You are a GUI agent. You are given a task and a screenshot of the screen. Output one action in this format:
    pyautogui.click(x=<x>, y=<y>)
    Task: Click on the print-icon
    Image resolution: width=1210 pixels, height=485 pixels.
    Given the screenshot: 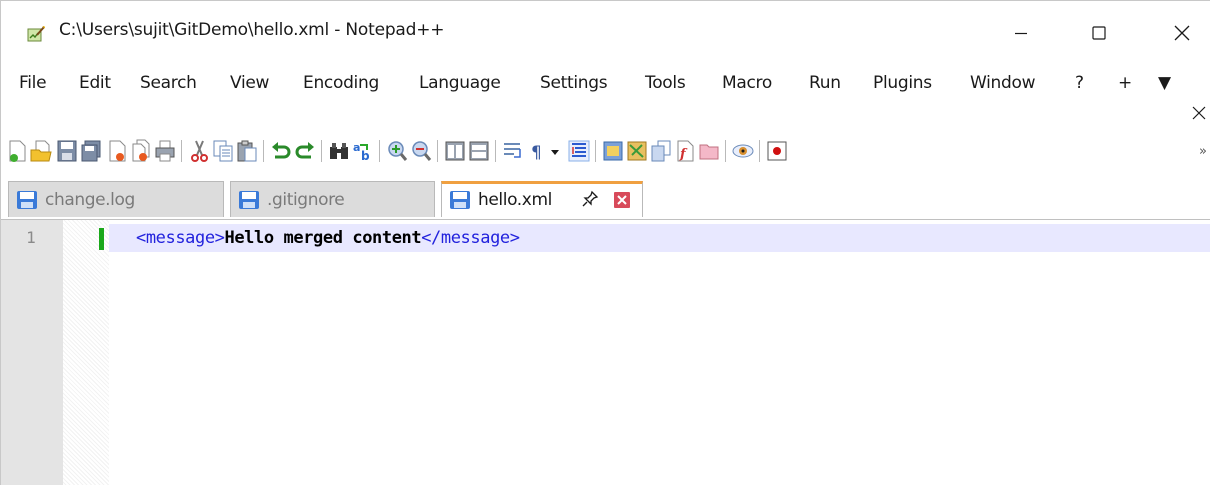 What is the action you would take?
    pyautogui.click(x=165, y=151)
    